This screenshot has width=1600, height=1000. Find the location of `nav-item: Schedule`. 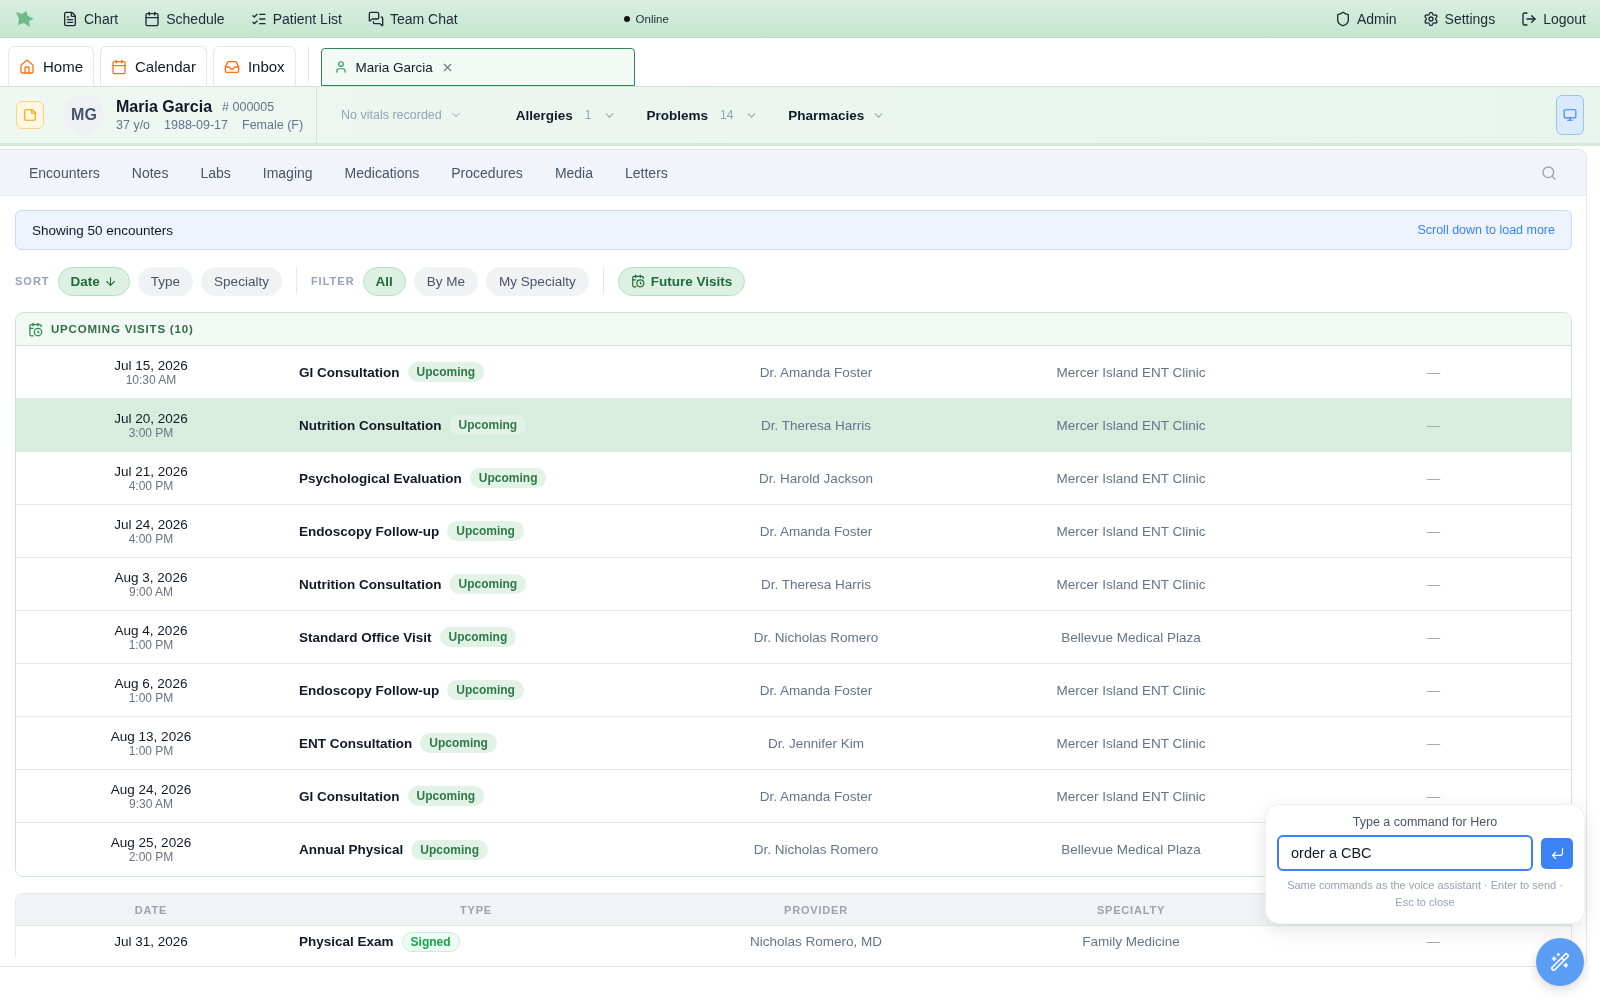

nav-item: Schedule is located at coordinates (184, 18).